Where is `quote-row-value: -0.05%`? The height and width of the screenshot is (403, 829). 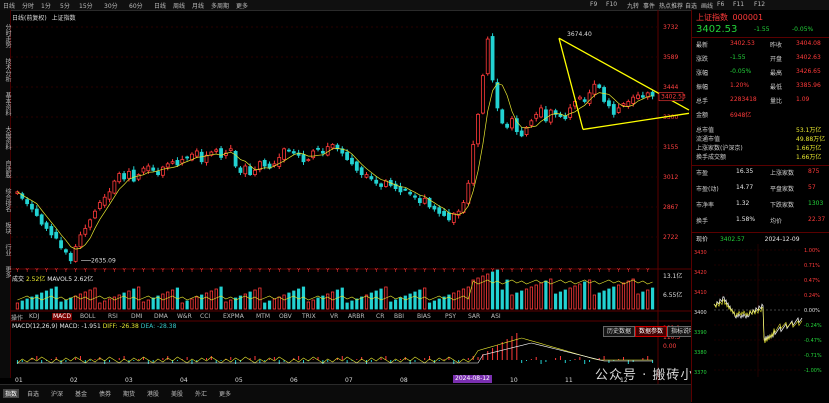 quote-row-value: -0.05% is located at coordinates (741, 71).